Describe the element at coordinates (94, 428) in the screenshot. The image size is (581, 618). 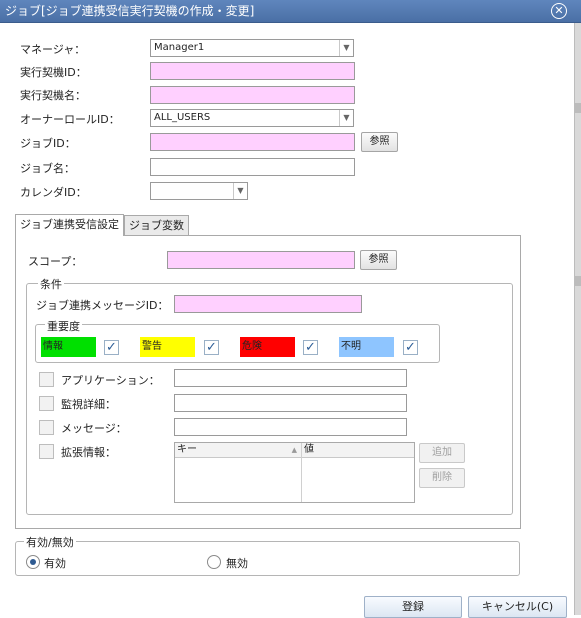
I see `message-label: メッセージ：` at that location.